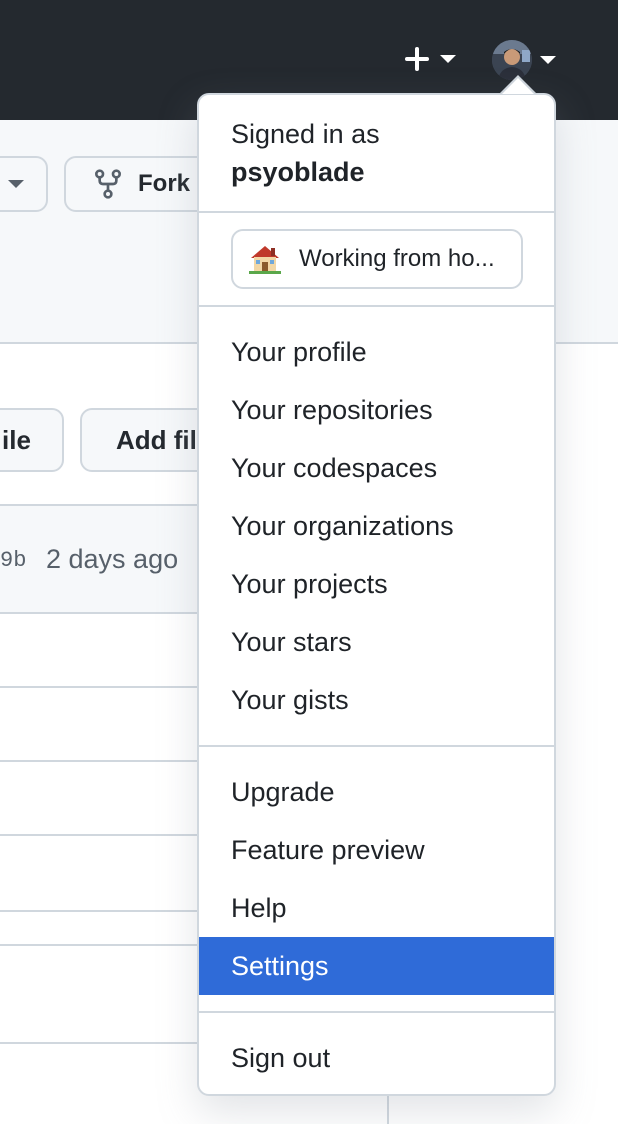 This screenshot has height=1124, width=618. Describe the element at coordinates (164, 183) in the screenshot. I see `fork-label: Fork` at that location.